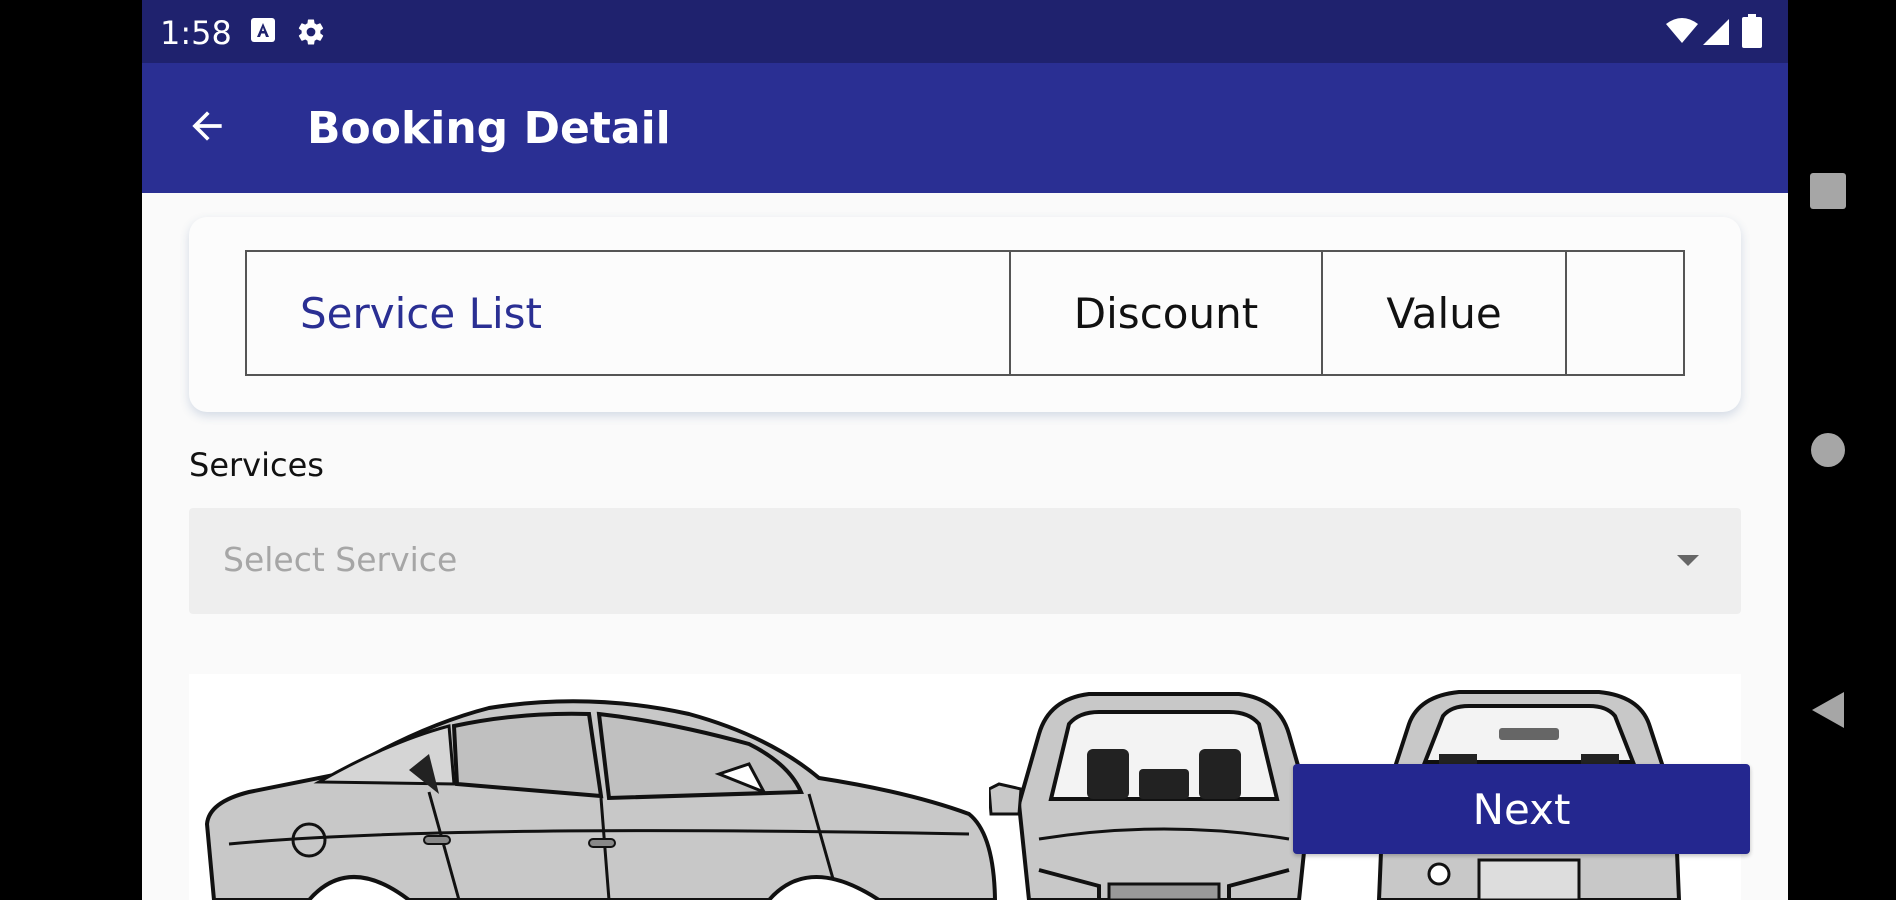  Describe the element at coordinates (1443, 313) in the screenshot. I see `value-header: Value` at that location.